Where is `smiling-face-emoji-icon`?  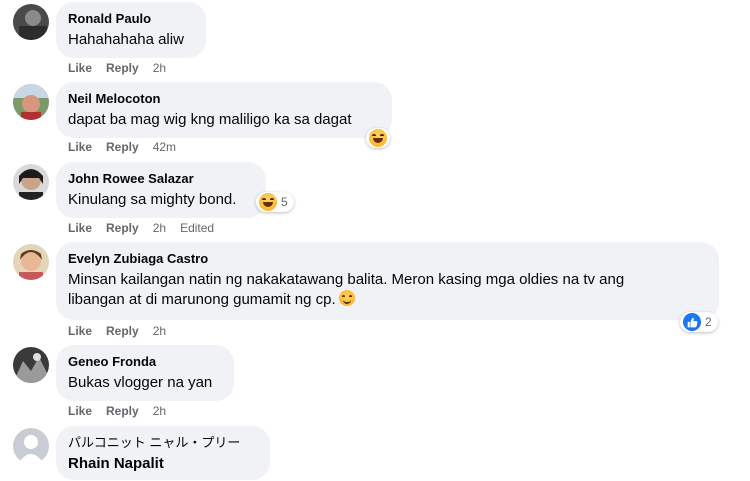
smiling-face-emoji-icon is located at coordinates (346, 298).